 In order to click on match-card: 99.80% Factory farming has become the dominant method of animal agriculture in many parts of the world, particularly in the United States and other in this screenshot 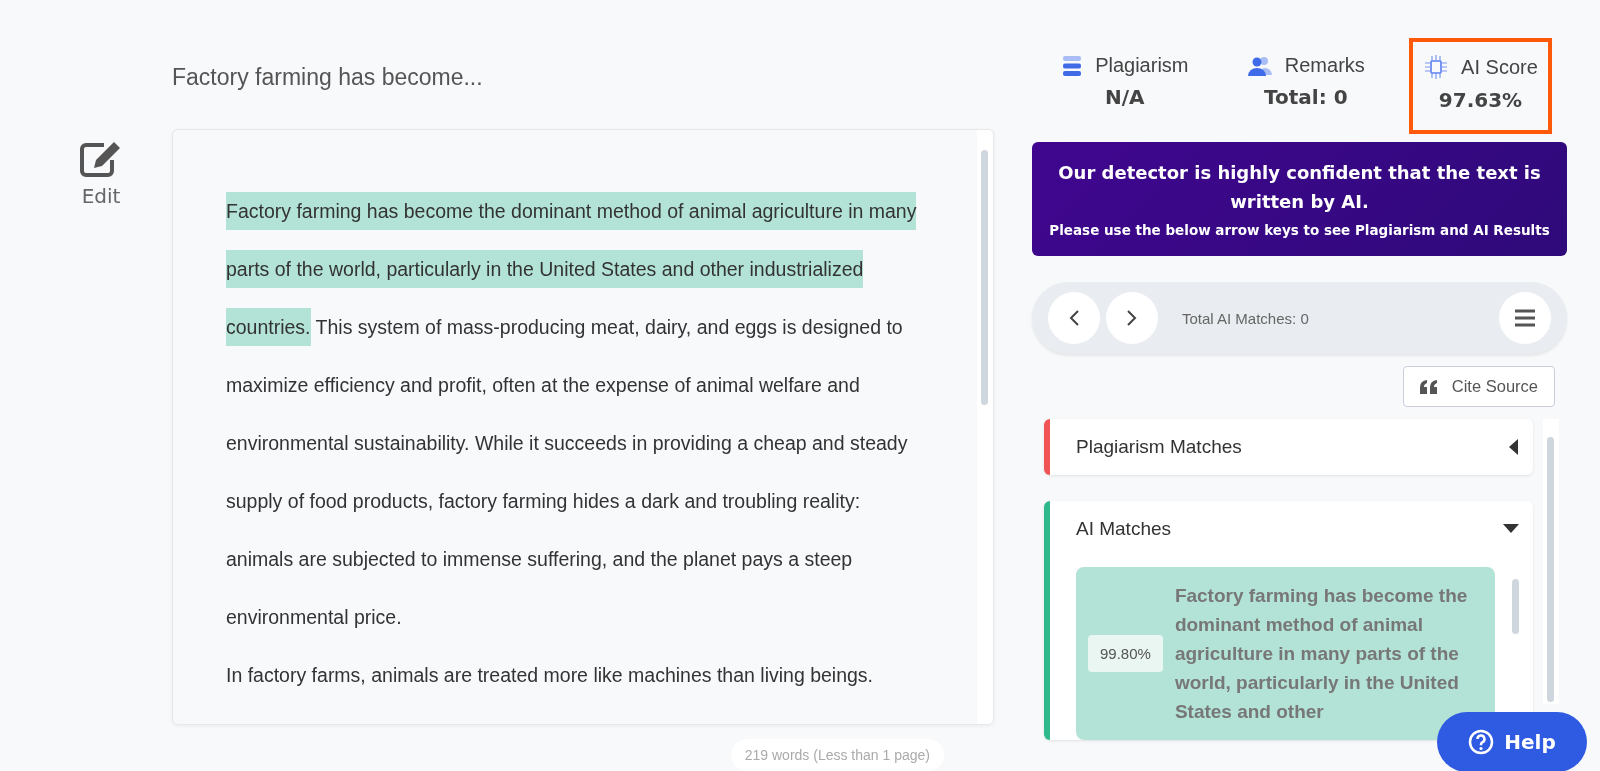, I will do `click(1285, 653)`.